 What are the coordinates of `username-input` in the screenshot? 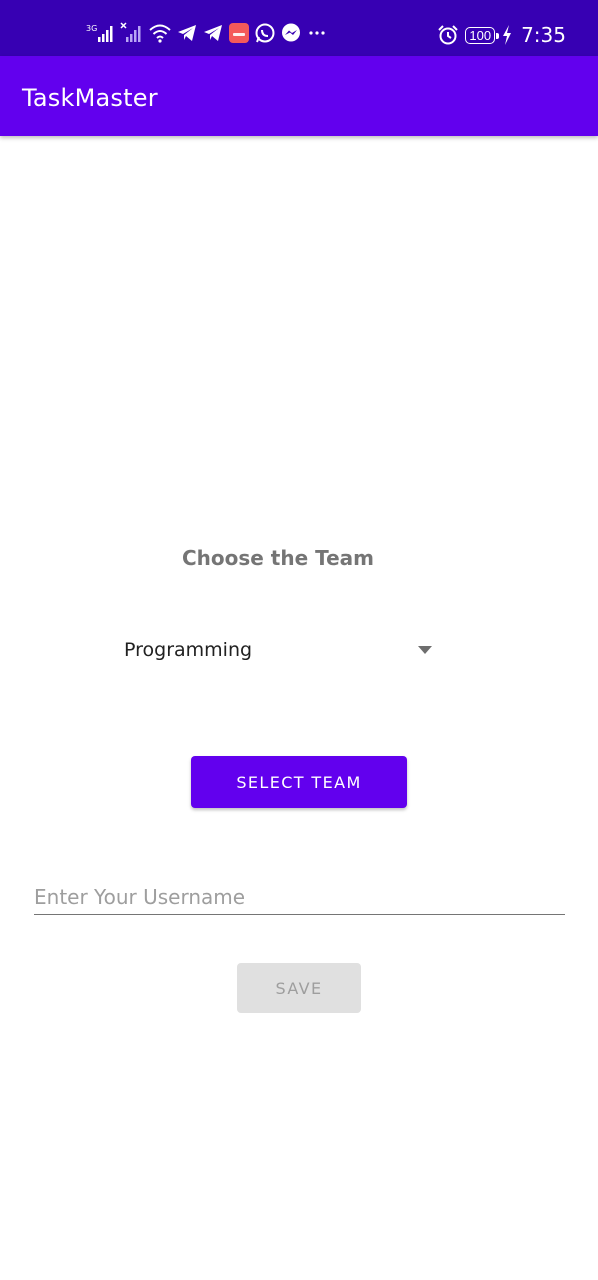 It's located at (299, 896).